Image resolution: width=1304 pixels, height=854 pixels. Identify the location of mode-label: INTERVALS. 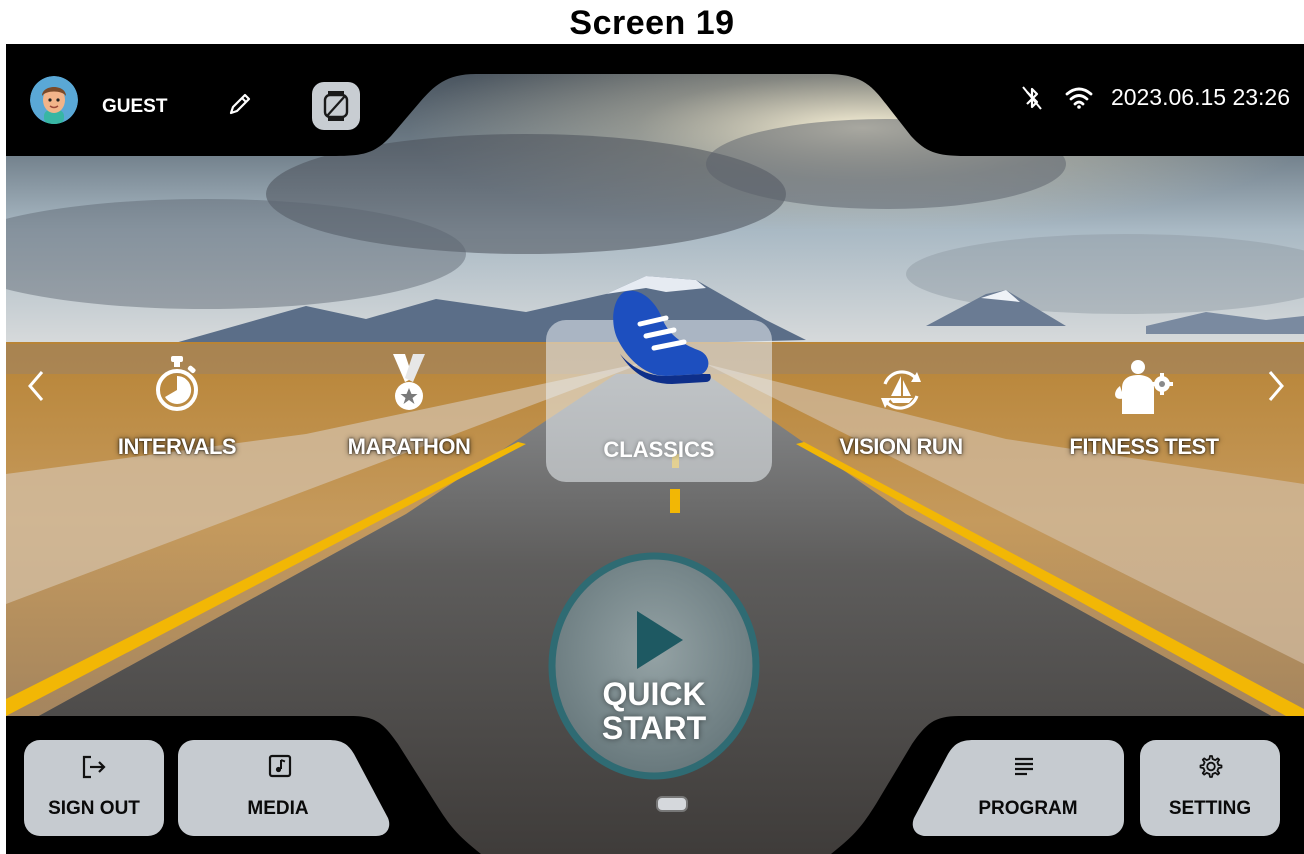
(177, 446).